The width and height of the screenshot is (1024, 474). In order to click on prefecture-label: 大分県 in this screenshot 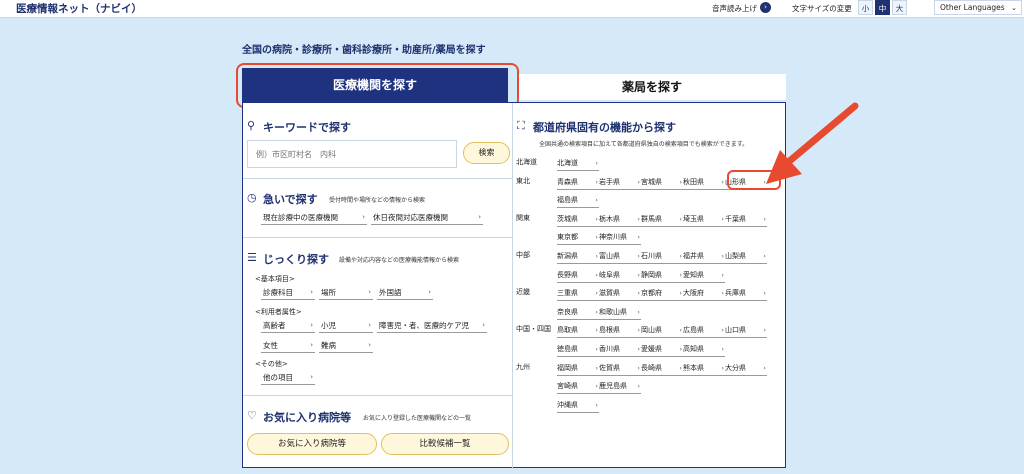, I will do `click(735, 367)`.